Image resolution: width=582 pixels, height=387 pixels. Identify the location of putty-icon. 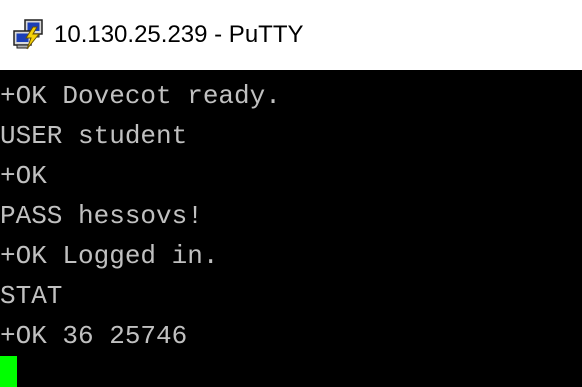
(29, 35).